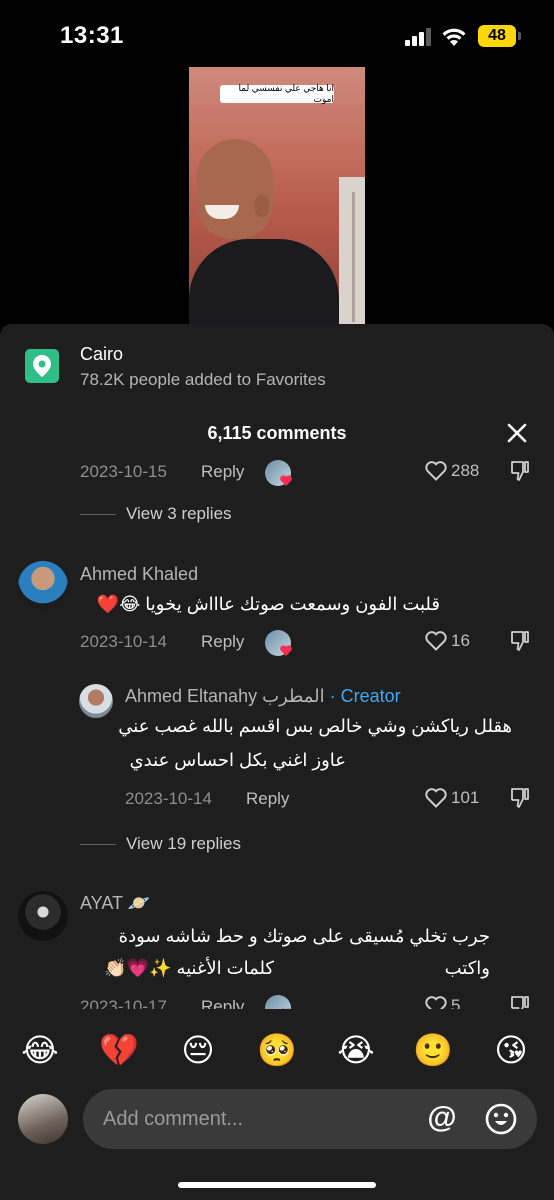 This screenshot has width=554, height=1200. I want to click on view-replies-label: View 19 replies, so click(183, 843).